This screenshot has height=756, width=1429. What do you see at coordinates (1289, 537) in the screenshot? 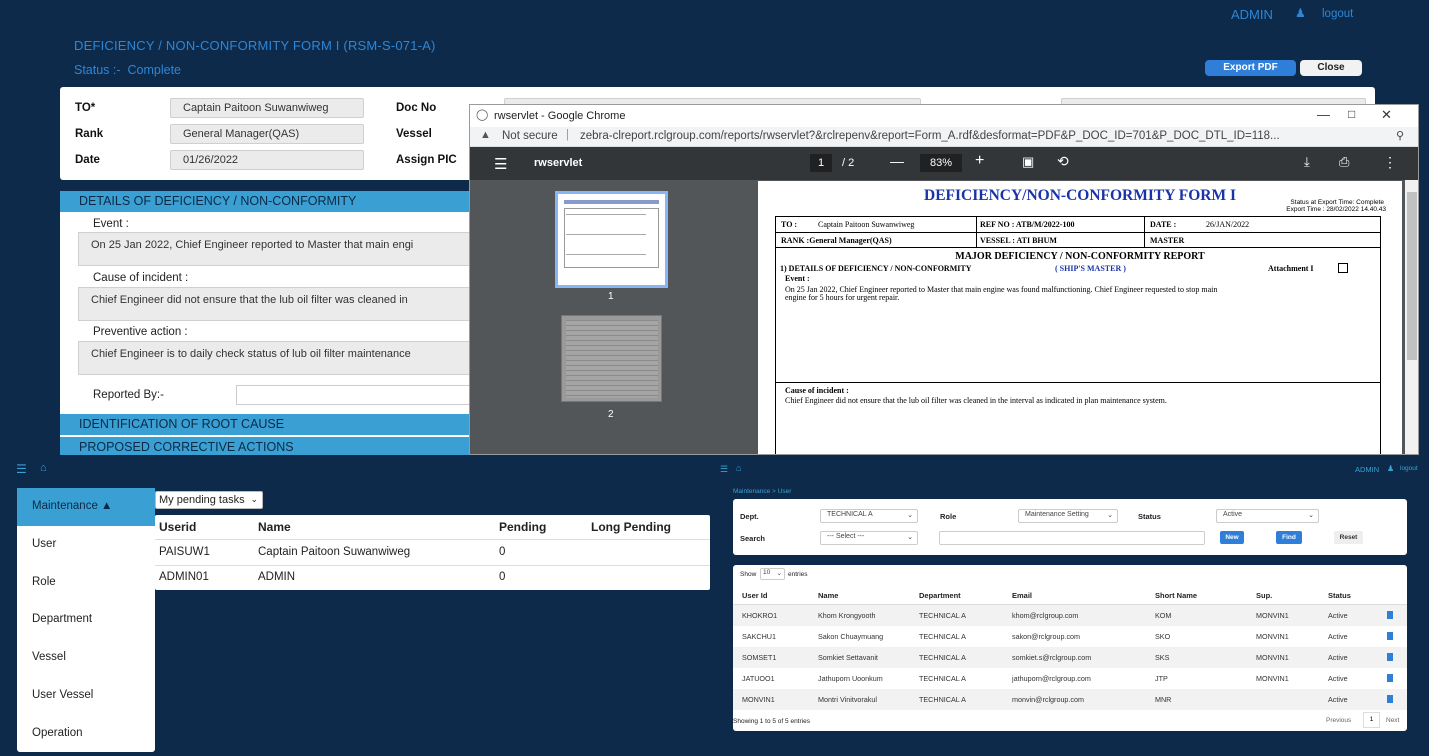
I see `find-button: Find` at bounding box center [1289, 537].